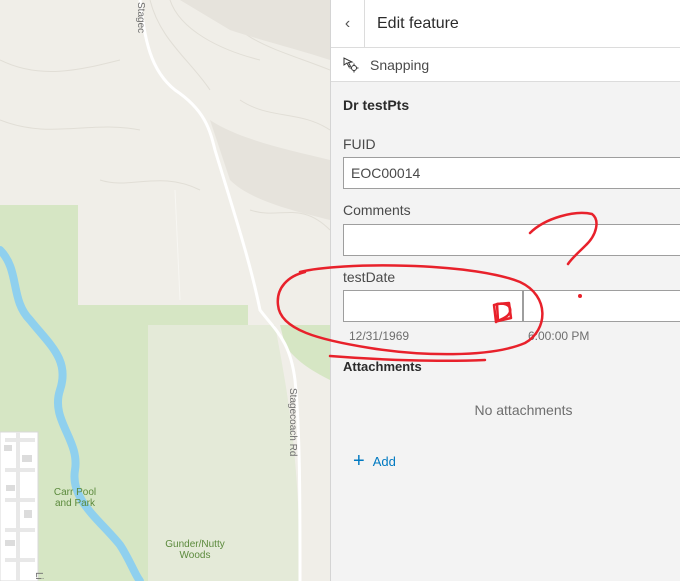 The width and height of the screenshot is (680, 581). Describe the element at coordinates (505, 24) in the screenshot. I see `panel-header: ‹ Edit feature` at that location.